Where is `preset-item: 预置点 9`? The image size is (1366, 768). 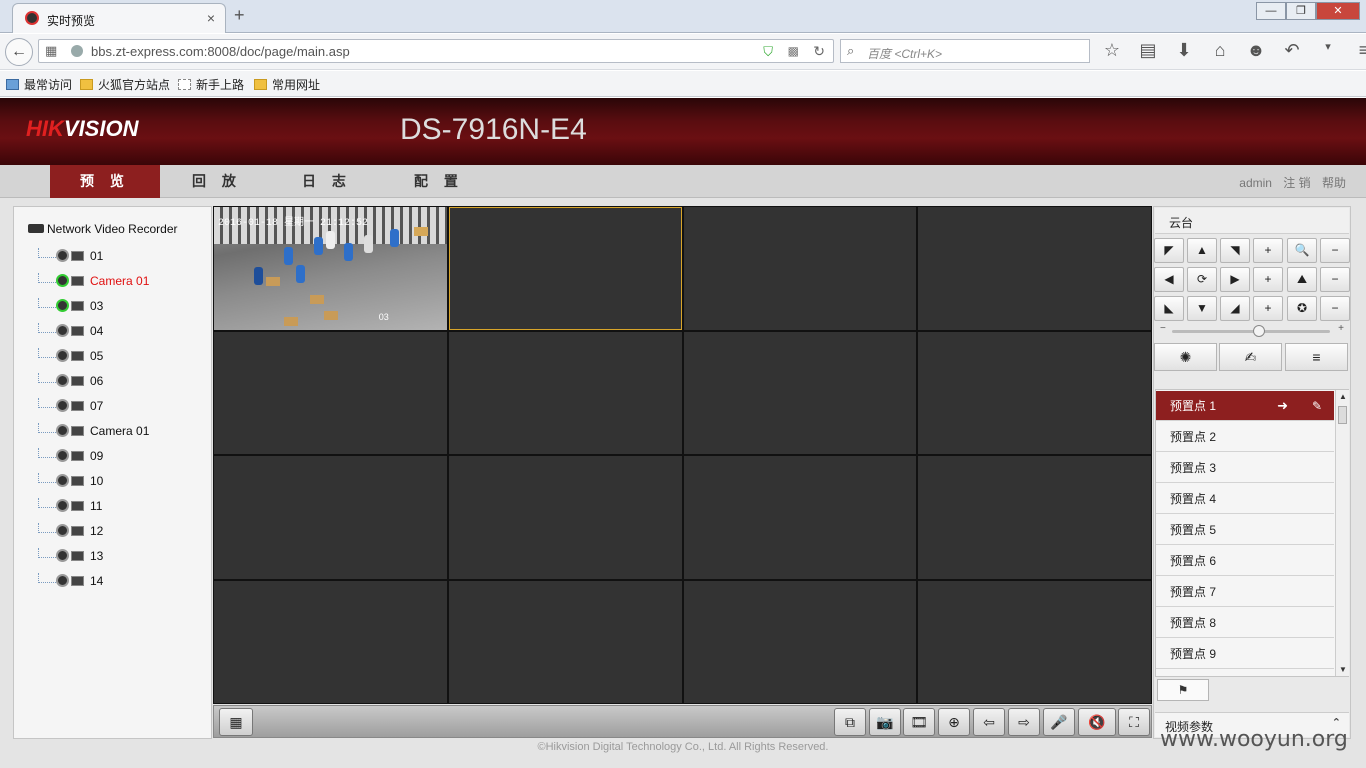
preset-item: 预置点 9 is located at coordinates (1245, 654).